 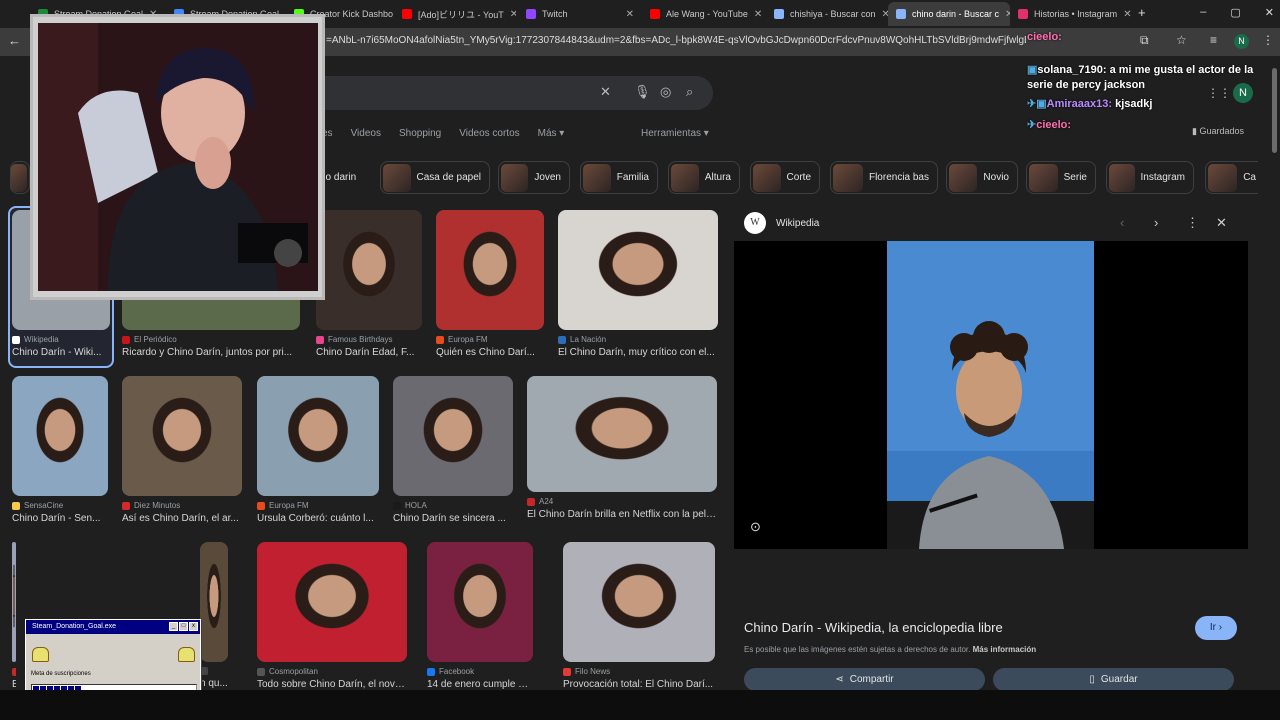 What do you see at coordinates (675, 133) in the screenshot?
I see `tools-button: Herramientas ▾` at bounding box center [675, 133].